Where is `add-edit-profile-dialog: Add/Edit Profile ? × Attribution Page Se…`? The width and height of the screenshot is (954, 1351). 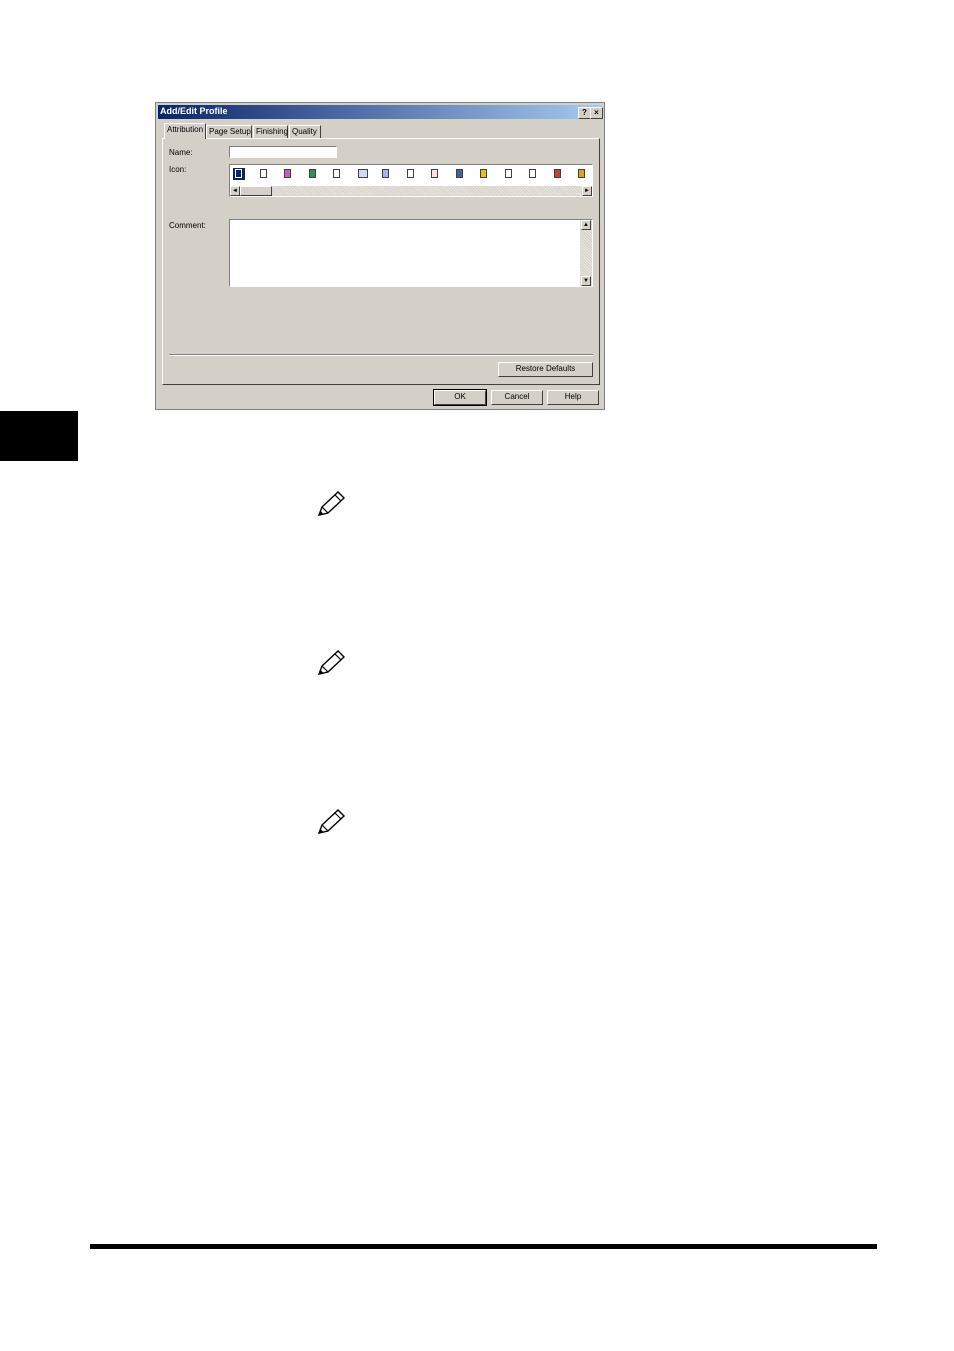
add-edit-profile-dialog: Add/Edit Profile ? × Attribution Page Se… is located at coordinates (380, 256).